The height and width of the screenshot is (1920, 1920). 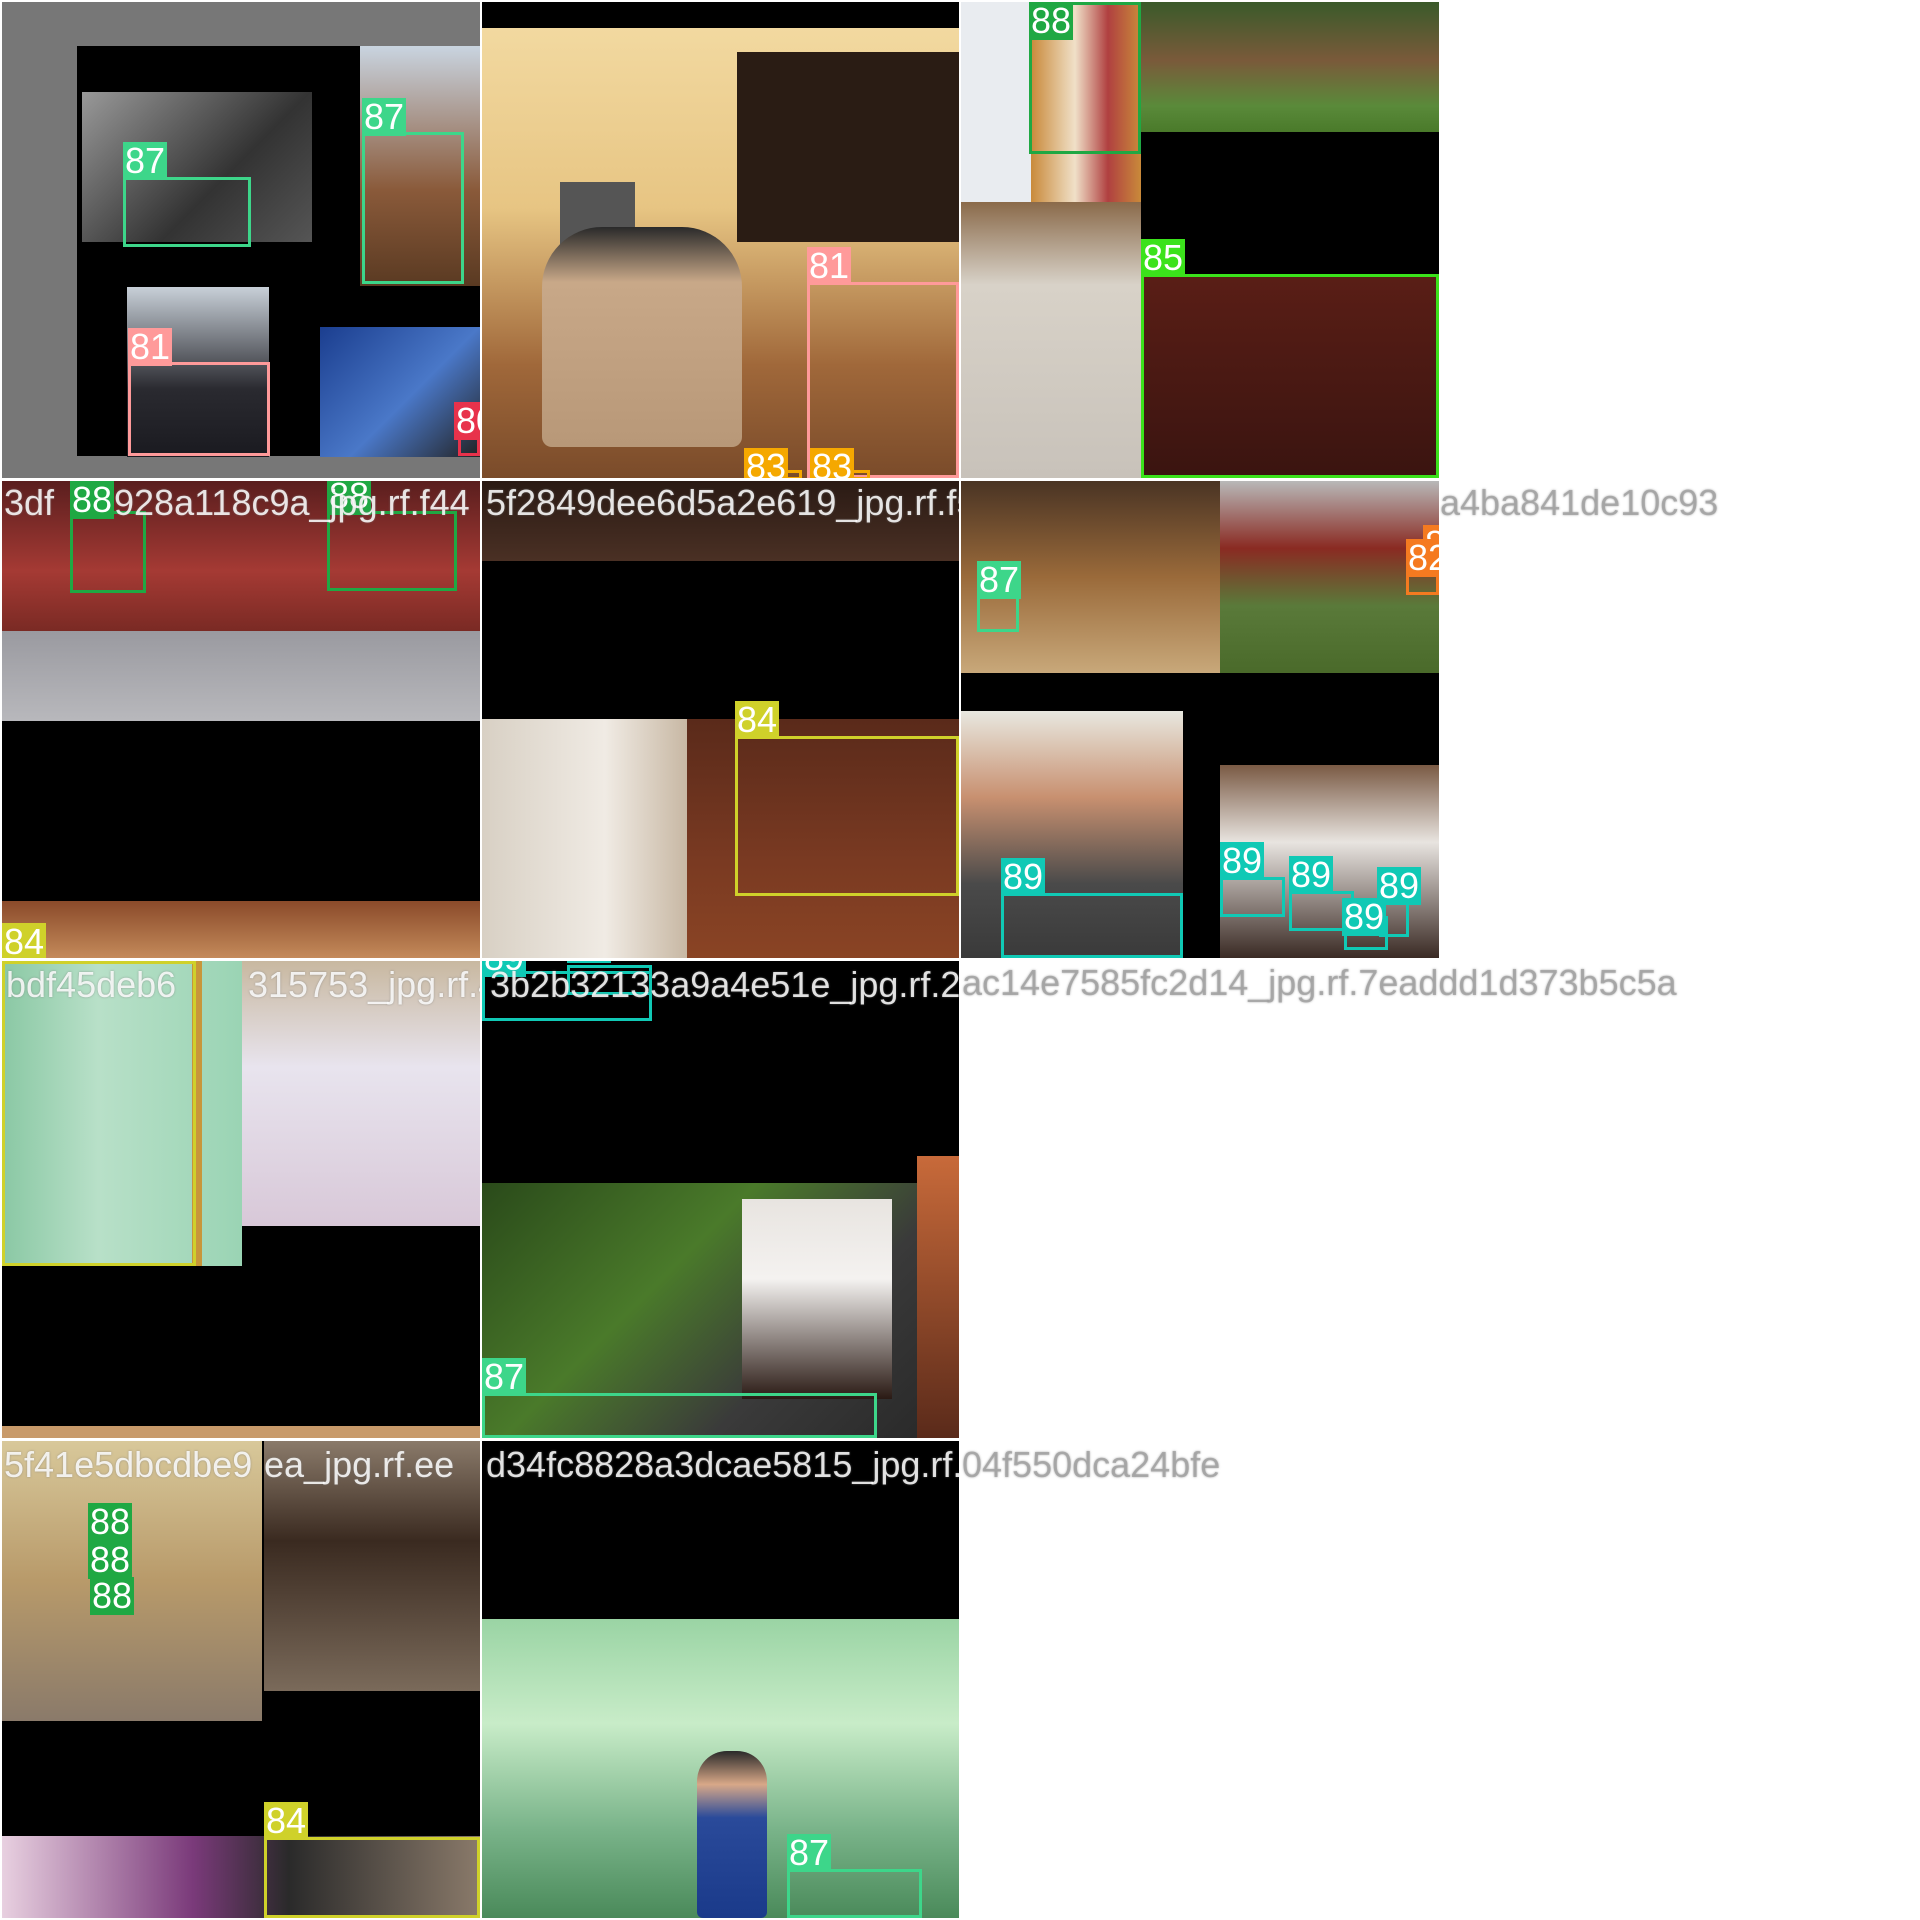 I want to click on mosaic-tile-2: 81 83 83, so click(x=720, y=240).